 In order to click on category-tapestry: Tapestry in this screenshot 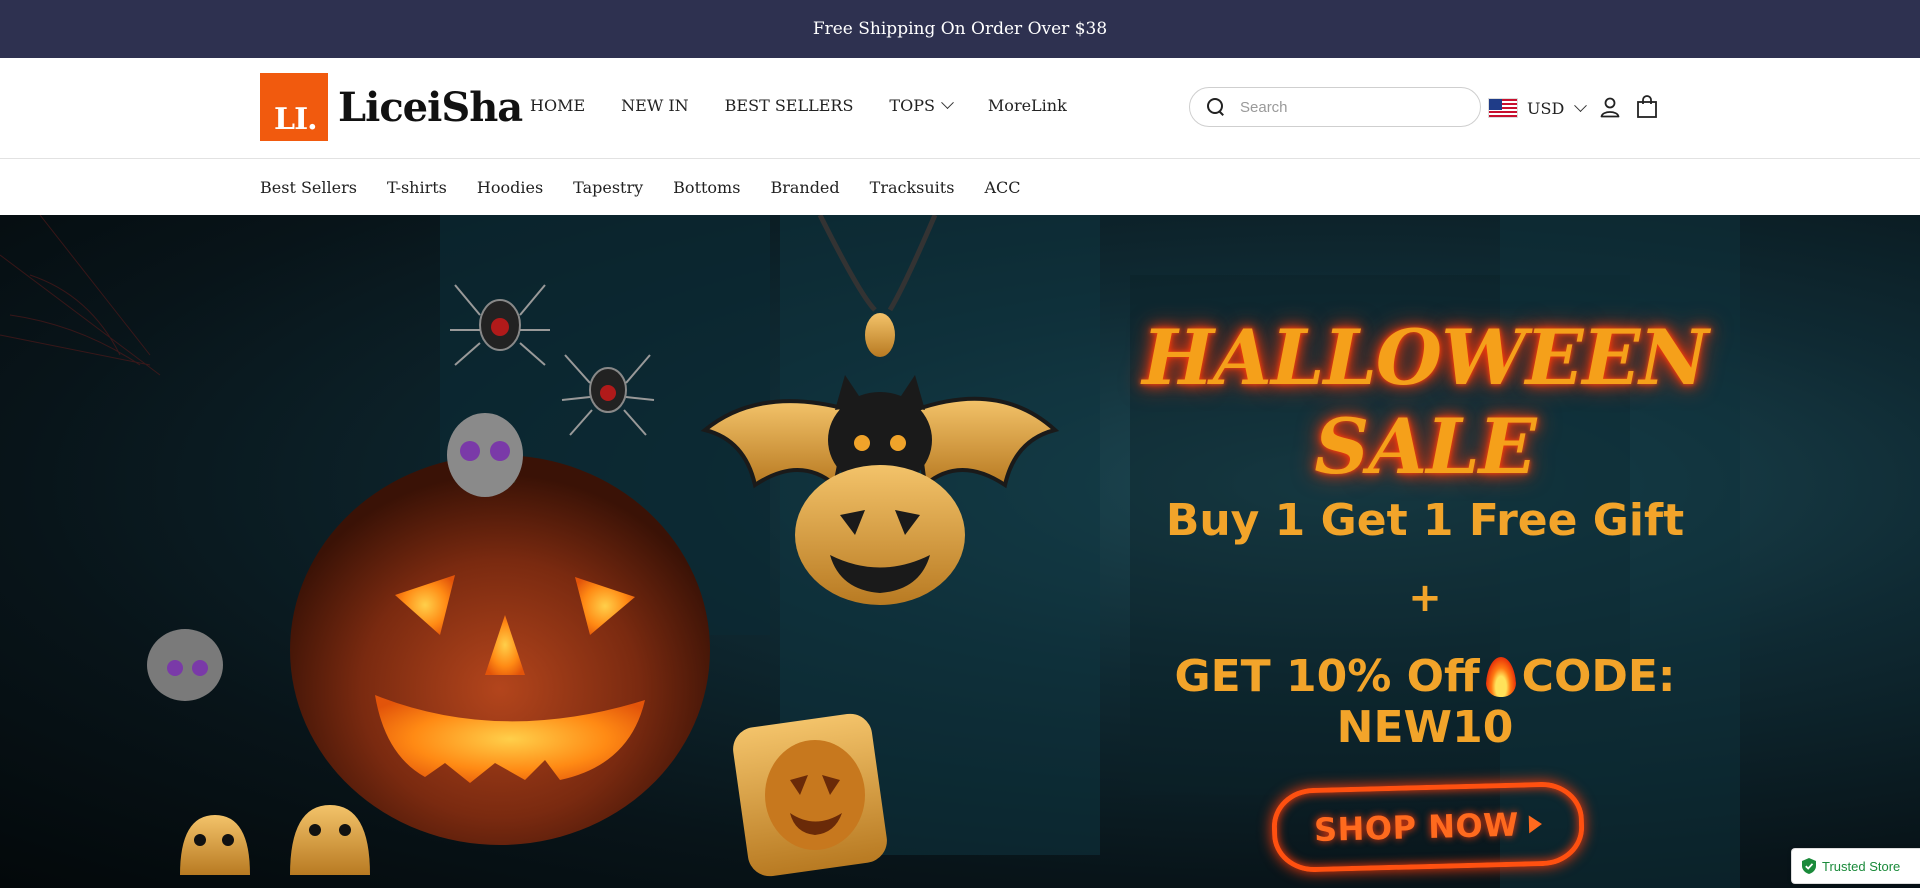, I will do `click(608, 187)`.